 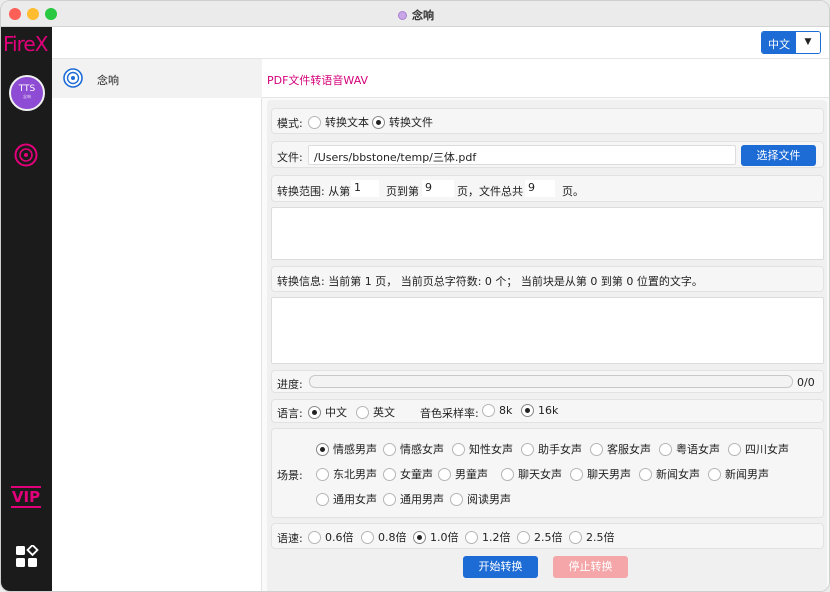 I want to click on scene-option: 情感男声, so click(x=346, y=449).